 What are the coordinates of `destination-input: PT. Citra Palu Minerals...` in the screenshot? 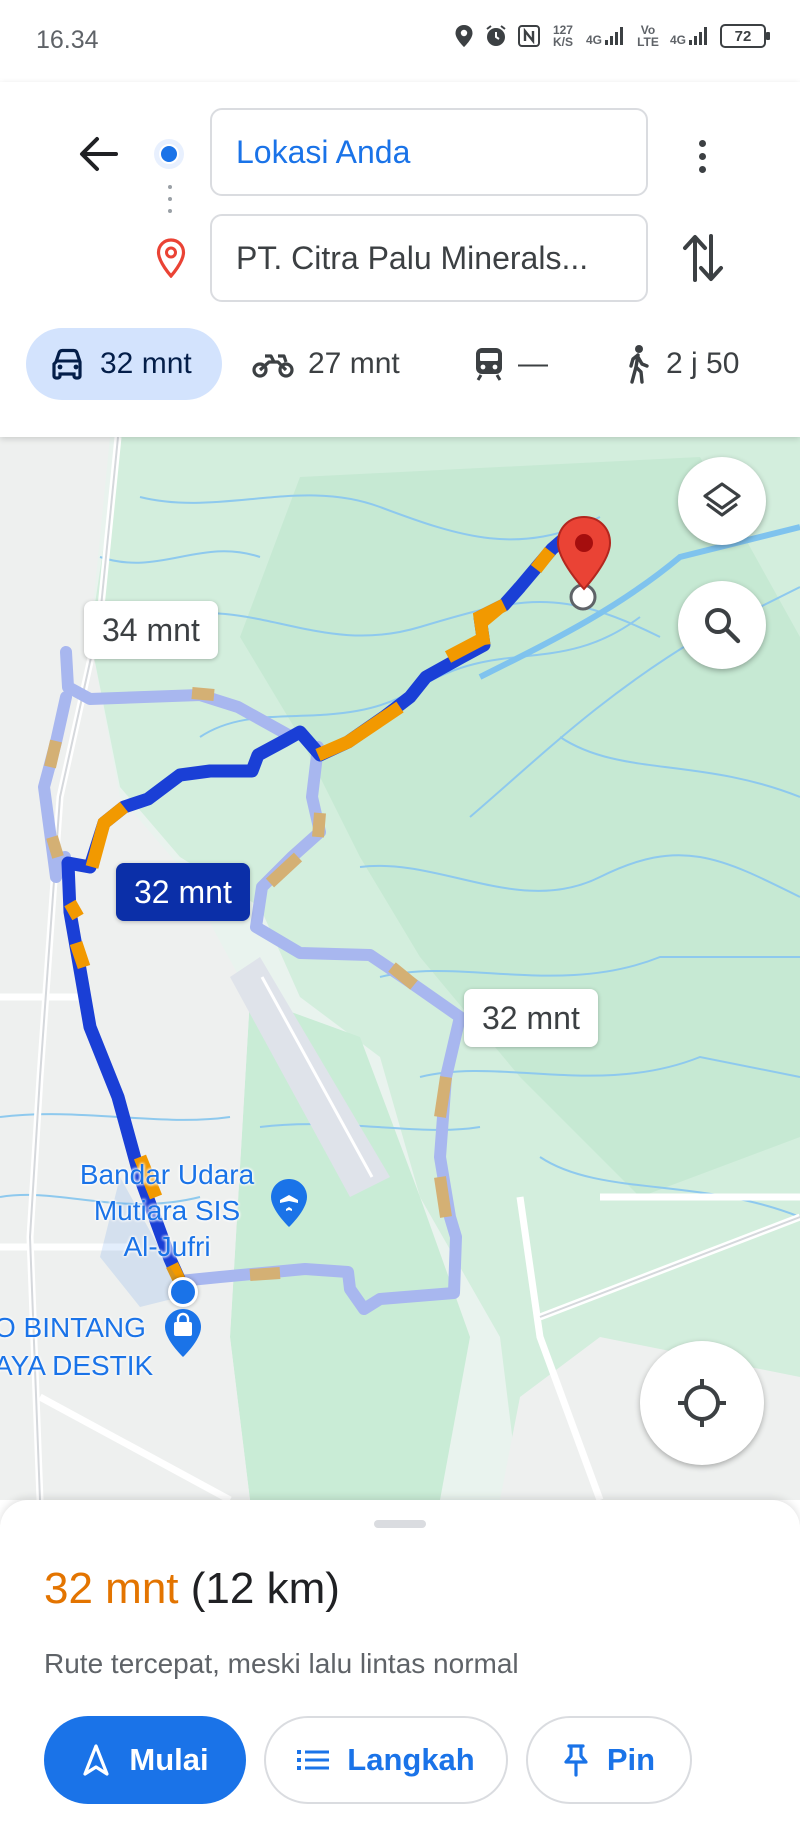 It's located at (429, 258).